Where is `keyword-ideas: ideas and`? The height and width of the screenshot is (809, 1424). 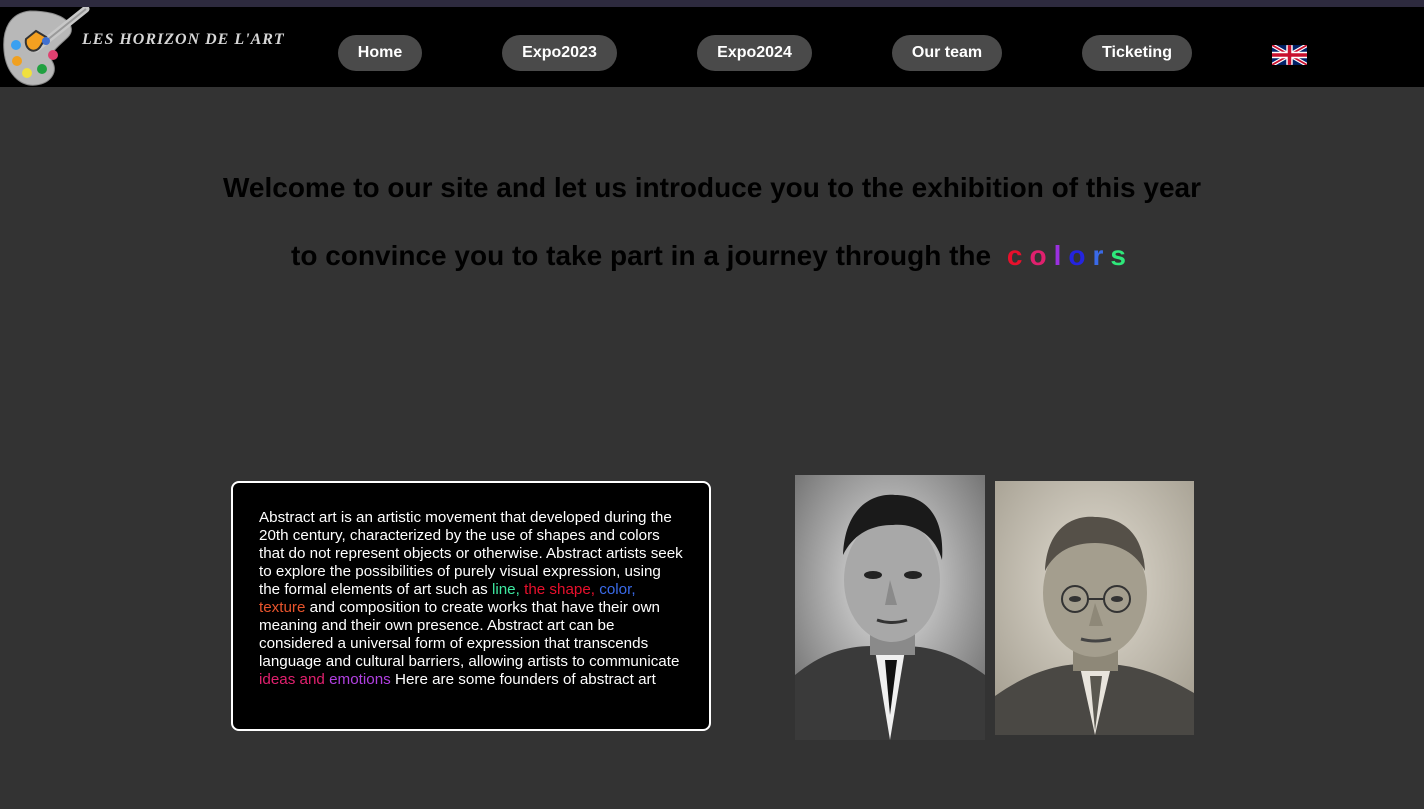 keyword-ideas: ideas and is located at coordinates (292, 679).